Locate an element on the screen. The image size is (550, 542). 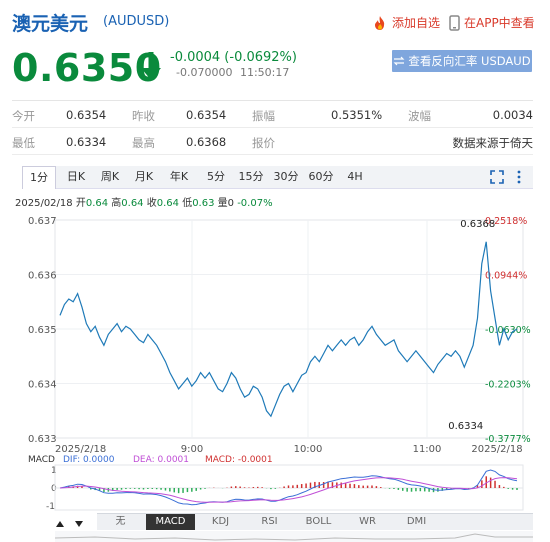
info-close: 0.64 is located at coordinates (167, 203).